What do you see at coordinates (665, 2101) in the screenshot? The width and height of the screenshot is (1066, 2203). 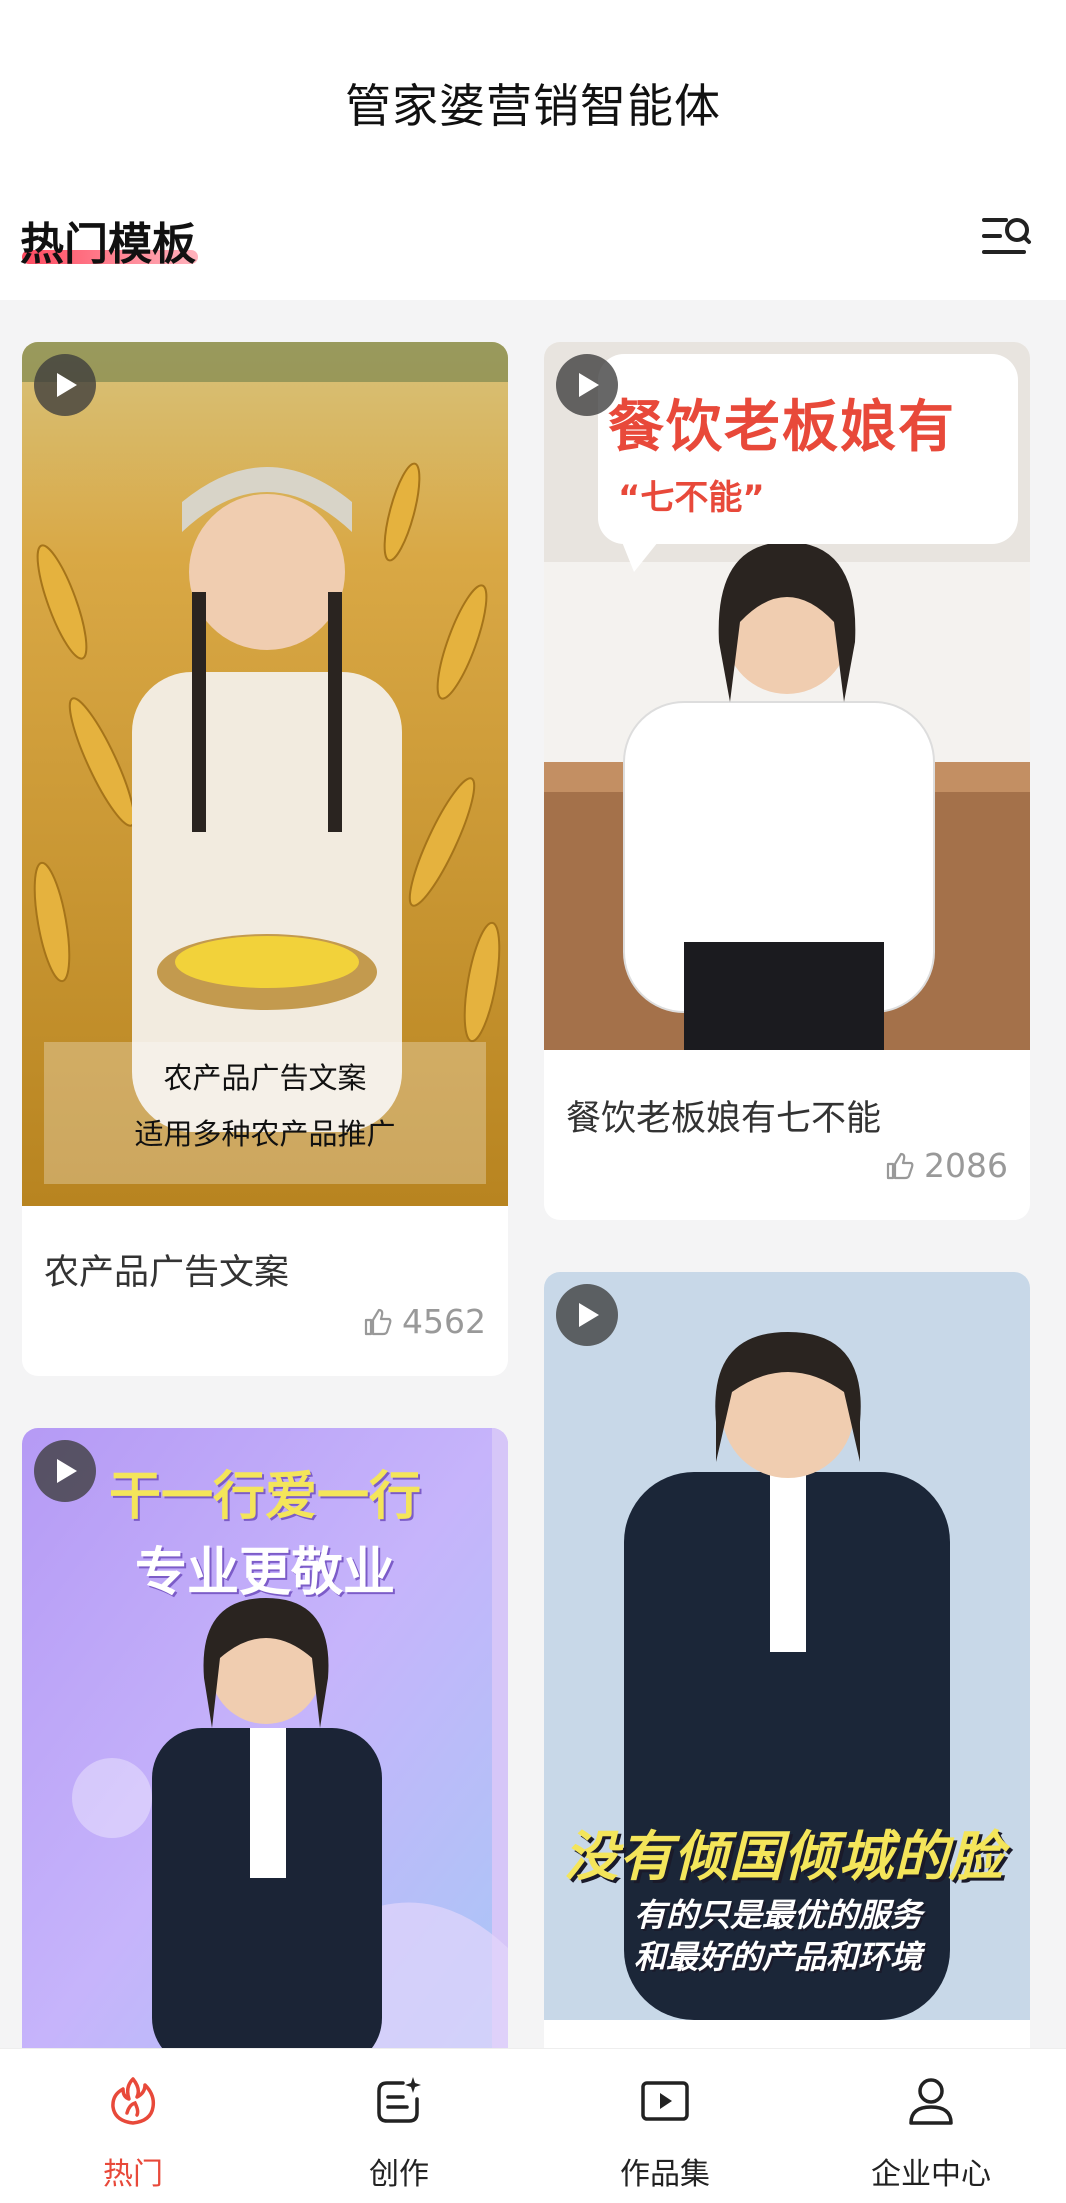 I see `video-icon` at bounding box center [665, 2101].